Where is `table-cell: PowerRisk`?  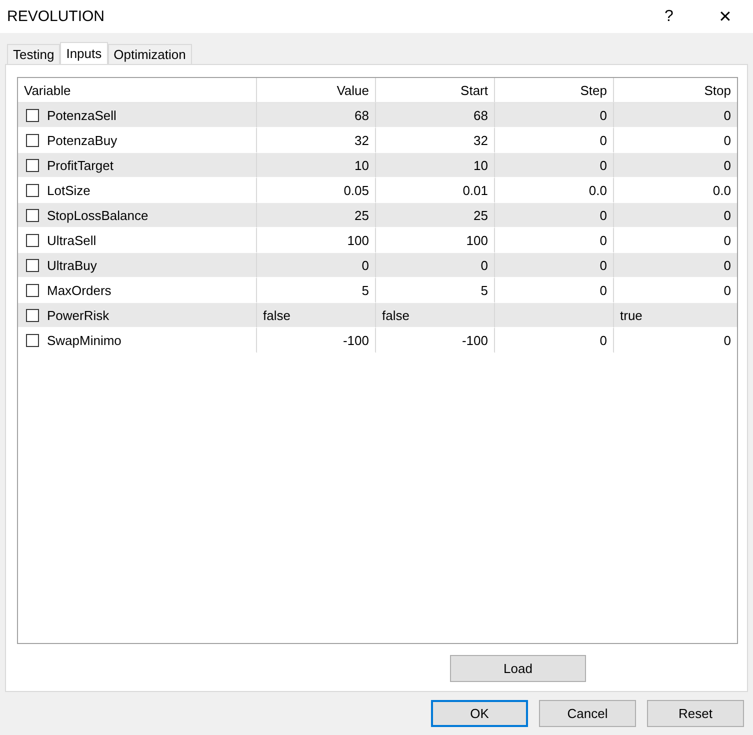 table-cell: PowerRisk is located at coordinates (78, 315).